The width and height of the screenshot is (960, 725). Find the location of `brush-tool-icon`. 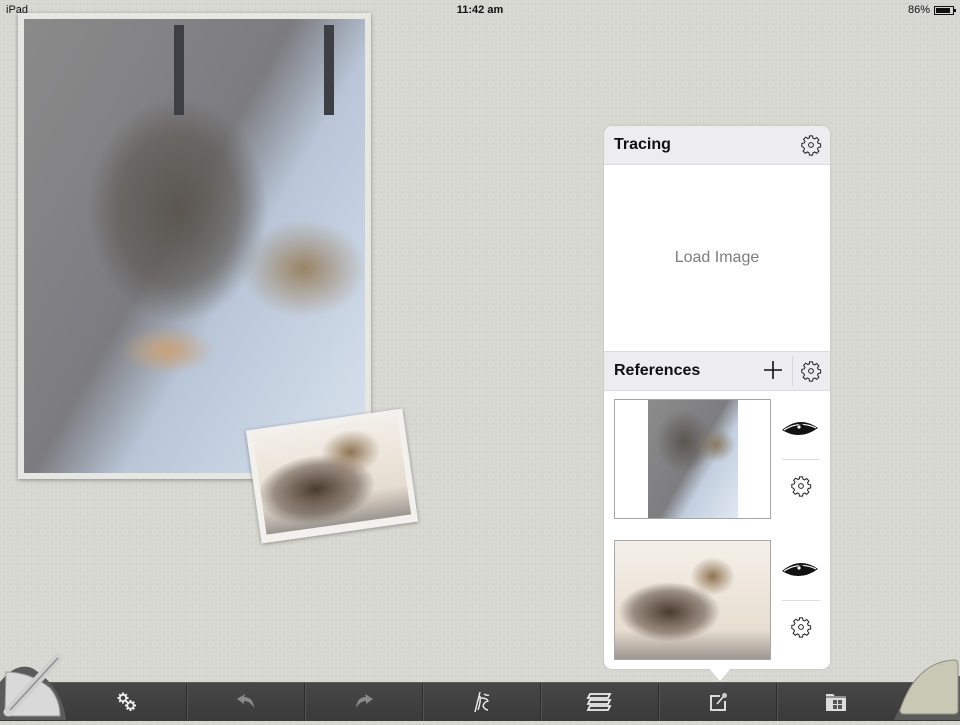

brush-tool-icon is located at coordinates (33, 686).